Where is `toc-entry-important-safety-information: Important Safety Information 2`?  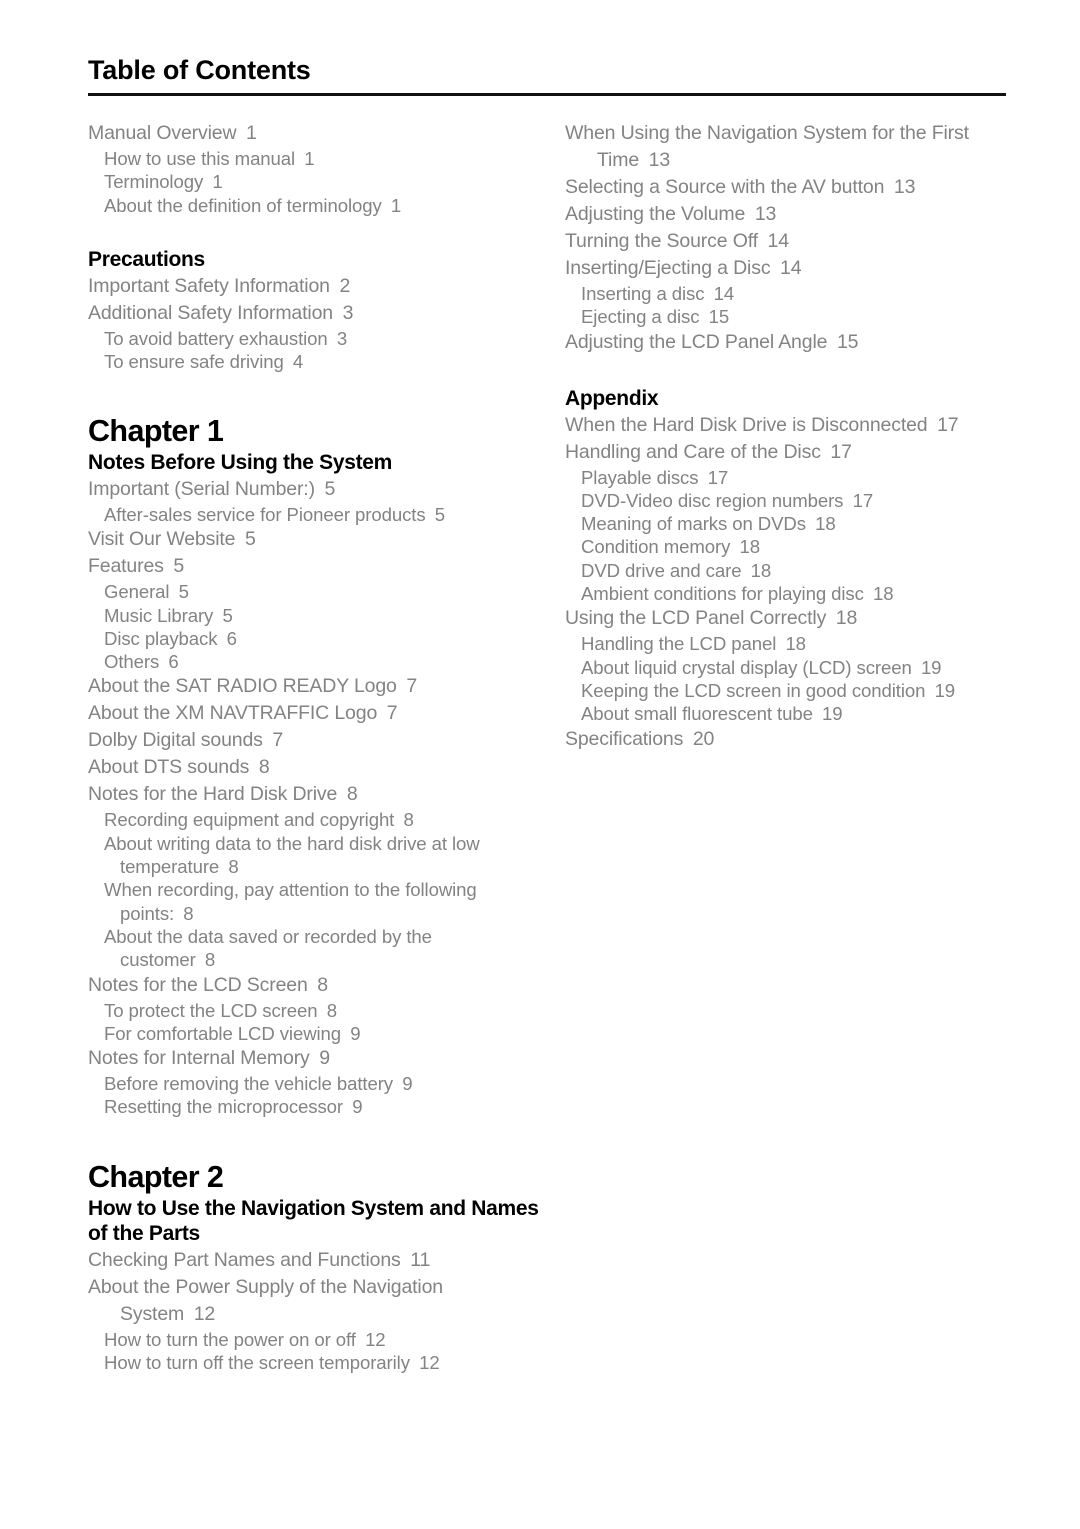
toc-entry-important-safety-information: Important Safety Information 2 is located at coordinates (314, 286).